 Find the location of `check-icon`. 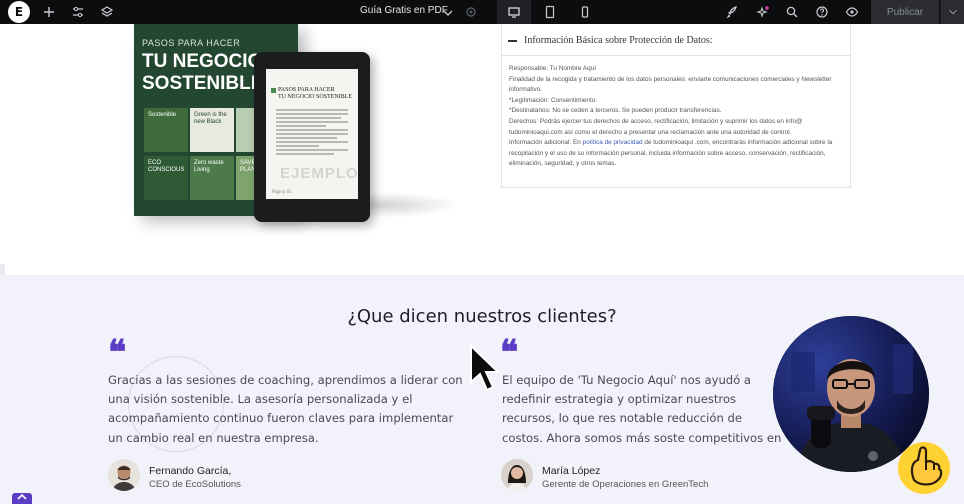

check-icon is located at coordinates (273, 90).